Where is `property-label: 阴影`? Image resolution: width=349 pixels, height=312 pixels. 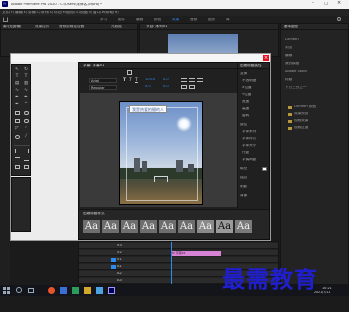 property-label: 阴影 is located at coordinates (243, 187).